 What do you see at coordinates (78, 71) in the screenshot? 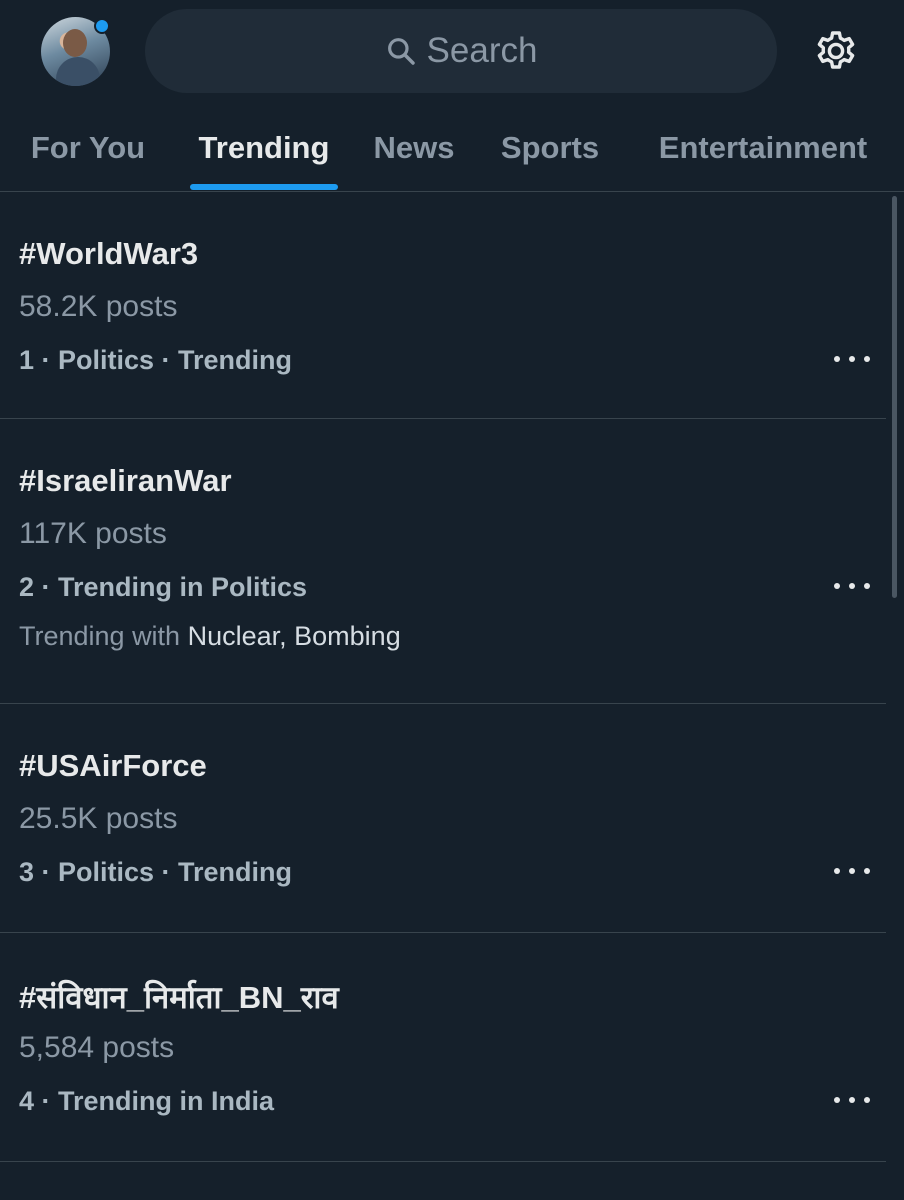
I see `avatar-body` at bounding box center [78, 71].